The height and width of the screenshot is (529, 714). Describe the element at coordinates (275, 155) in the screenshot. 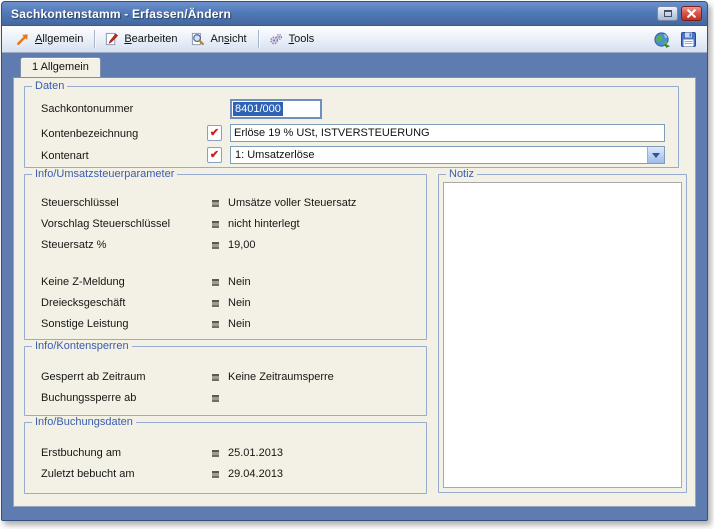

I see `kontenart-value: 1: Umsatzerlöse` at that location.